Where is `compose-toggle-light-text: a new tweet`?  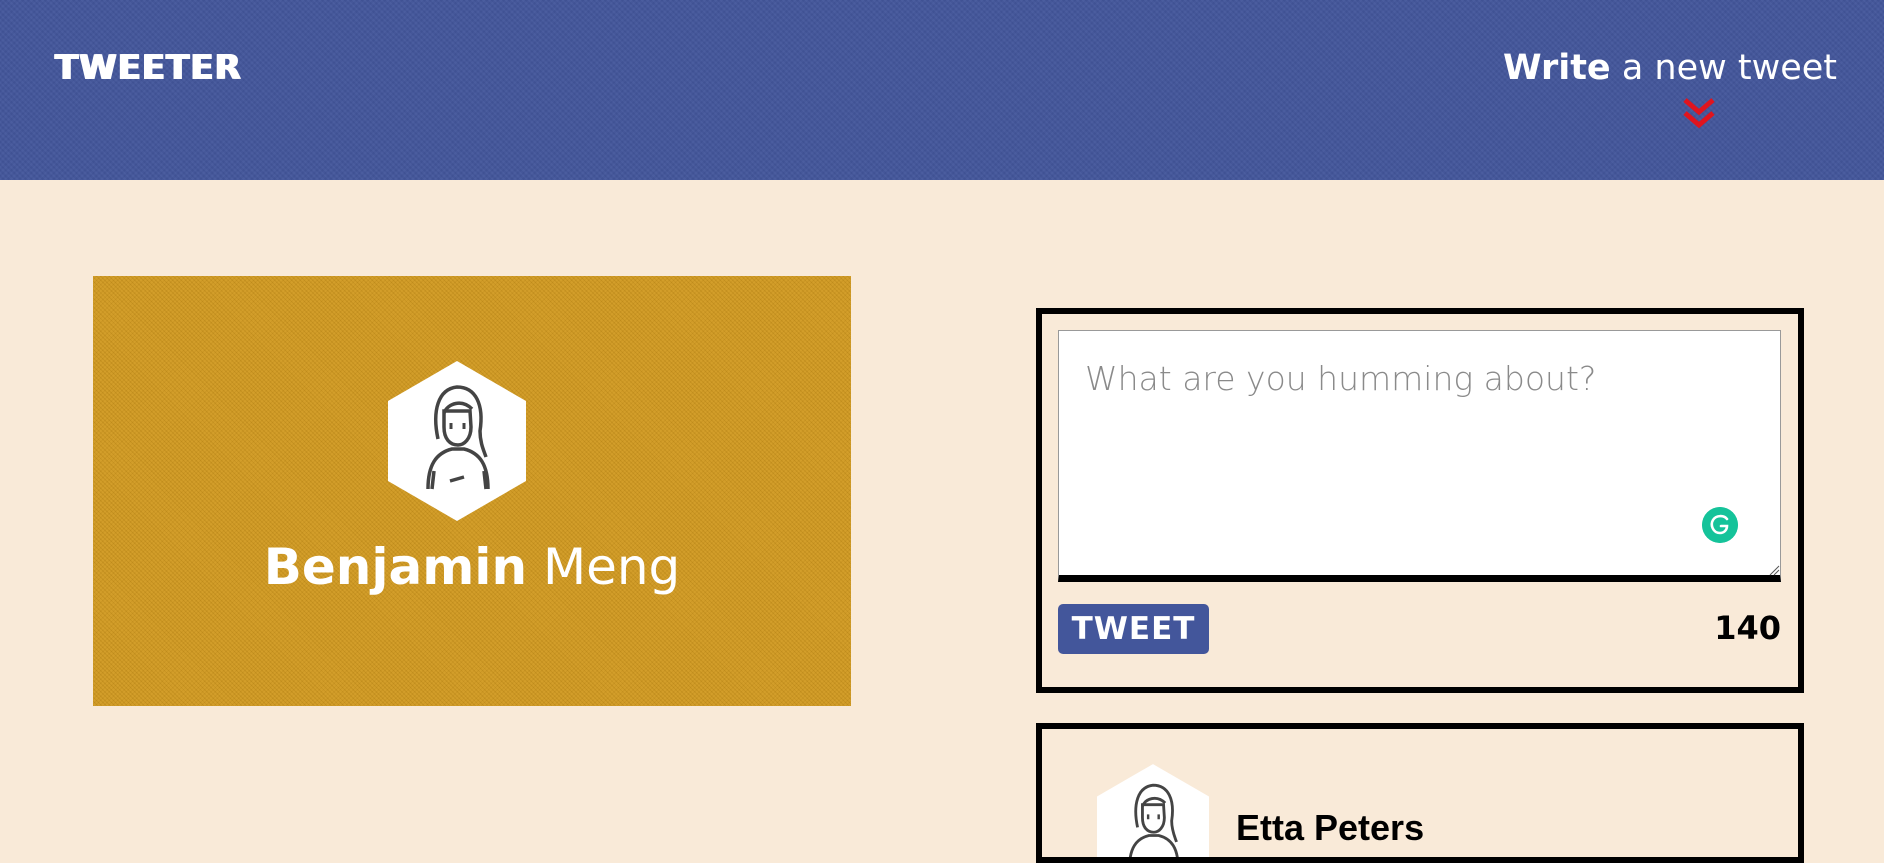 compose-toggle-light-text: a new tweet is located at coordinates (1729, 68).